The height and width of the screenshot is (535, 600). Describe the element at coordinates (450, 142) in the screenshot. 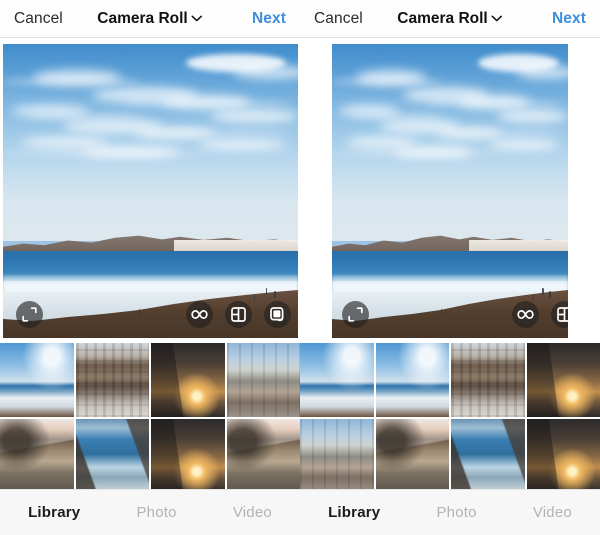

I see `photo-sky` at that location.